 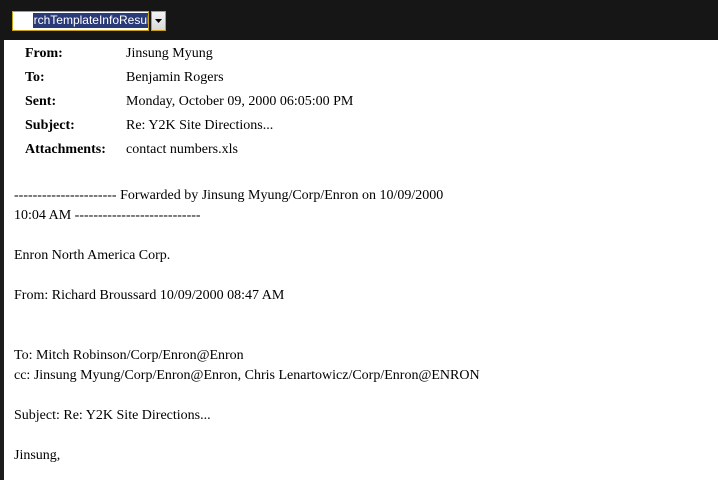 I want to click on toolbar: rchTemplateInfoResult, so click(x=359, y=20).